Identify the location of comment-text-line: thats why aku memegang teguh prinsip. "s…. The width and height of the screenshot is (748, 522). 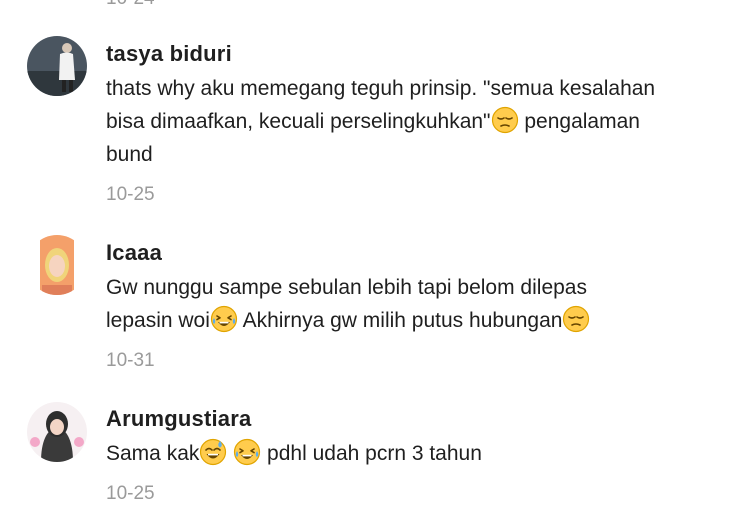
(381, 88).